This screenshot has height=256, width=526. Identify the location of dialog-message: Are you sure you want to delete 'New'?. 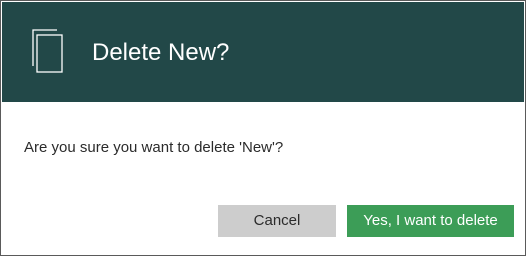
(154, 147).